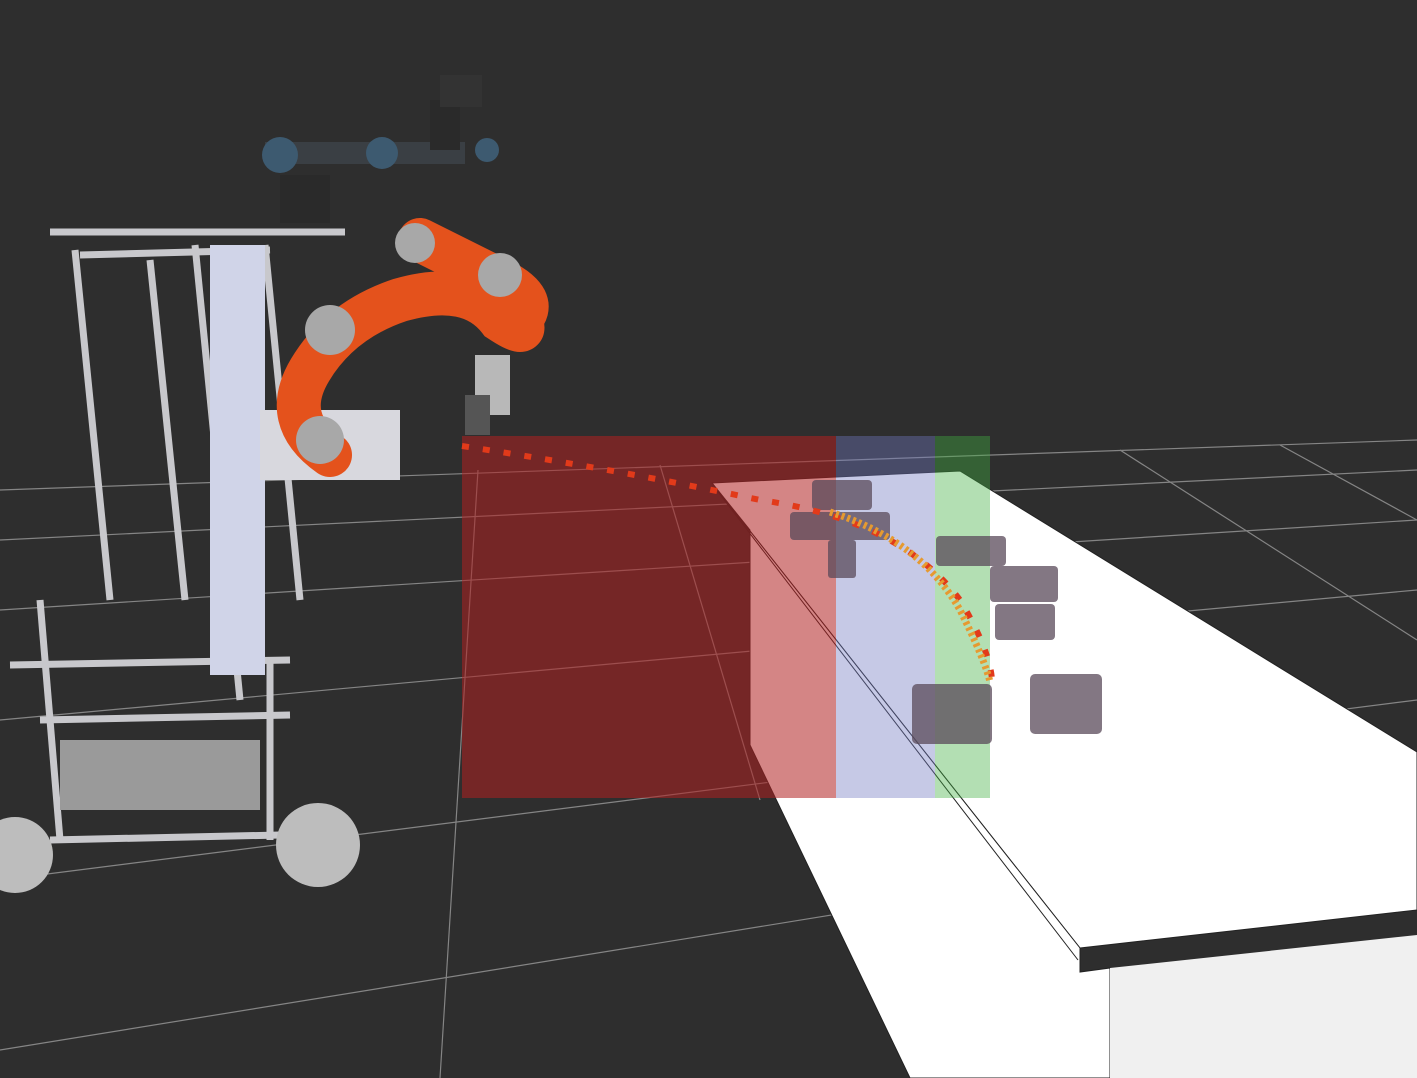  Describe the element at coordinates (237, 460) in the screenshot. I see `lift-column` at that location.